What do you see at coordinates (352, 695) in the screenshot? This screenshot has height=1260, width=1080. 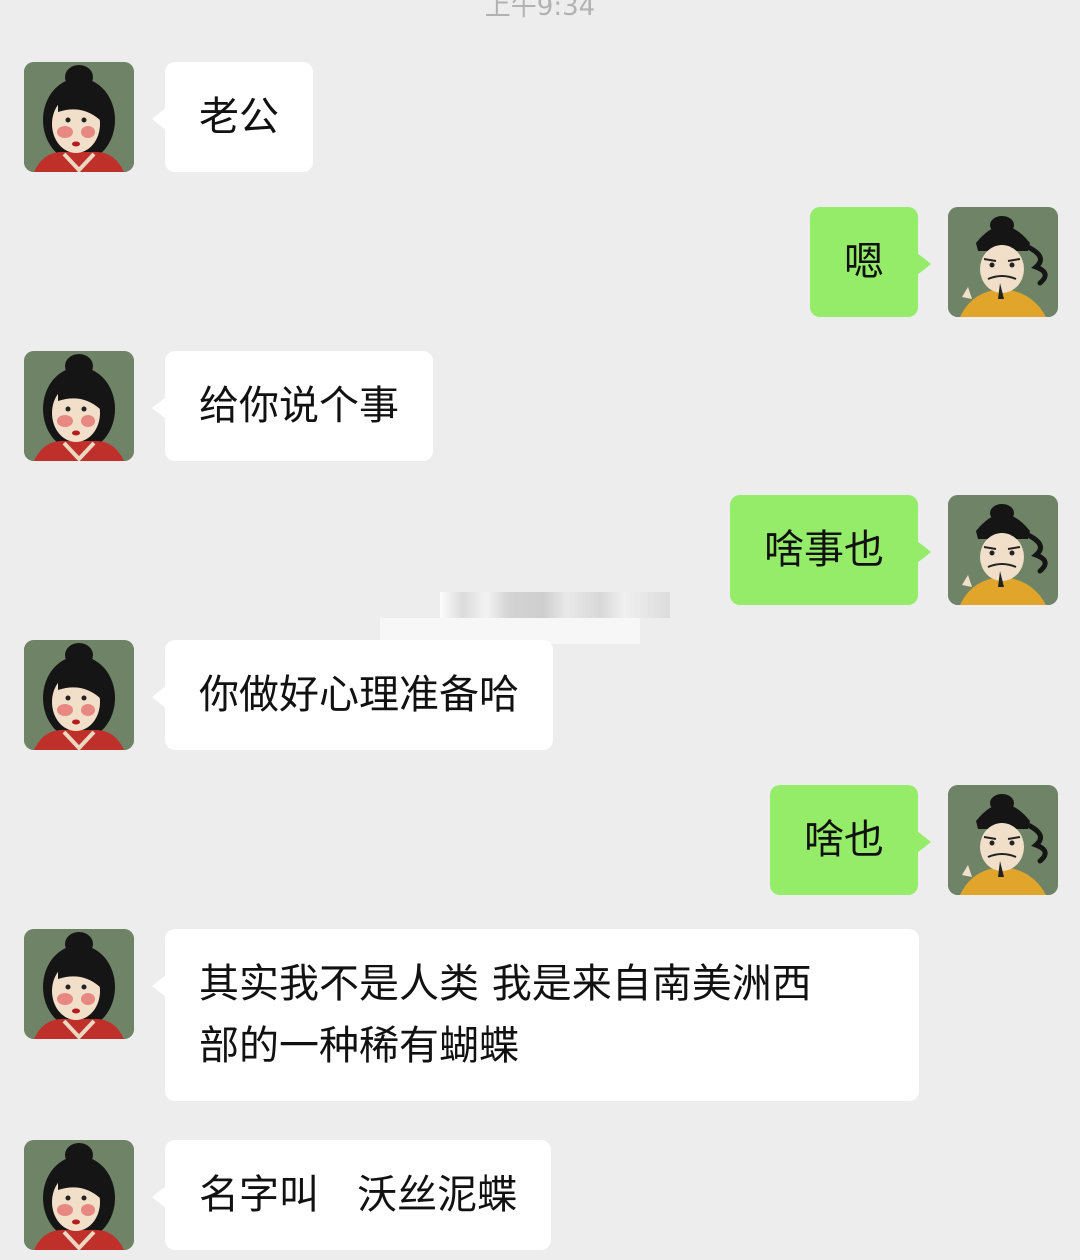 I see `message-bubble-received: 你做好心理准备哈` at bounding box center [352, 695].